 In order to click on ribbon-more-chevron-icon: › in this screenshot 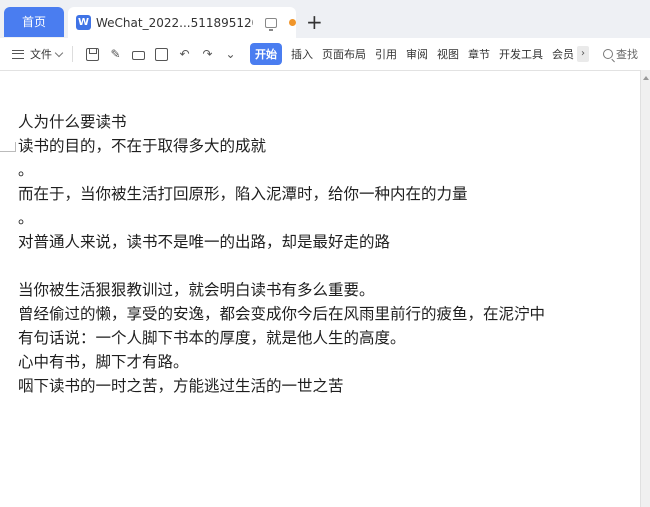, I will do `click(583, 54)`.